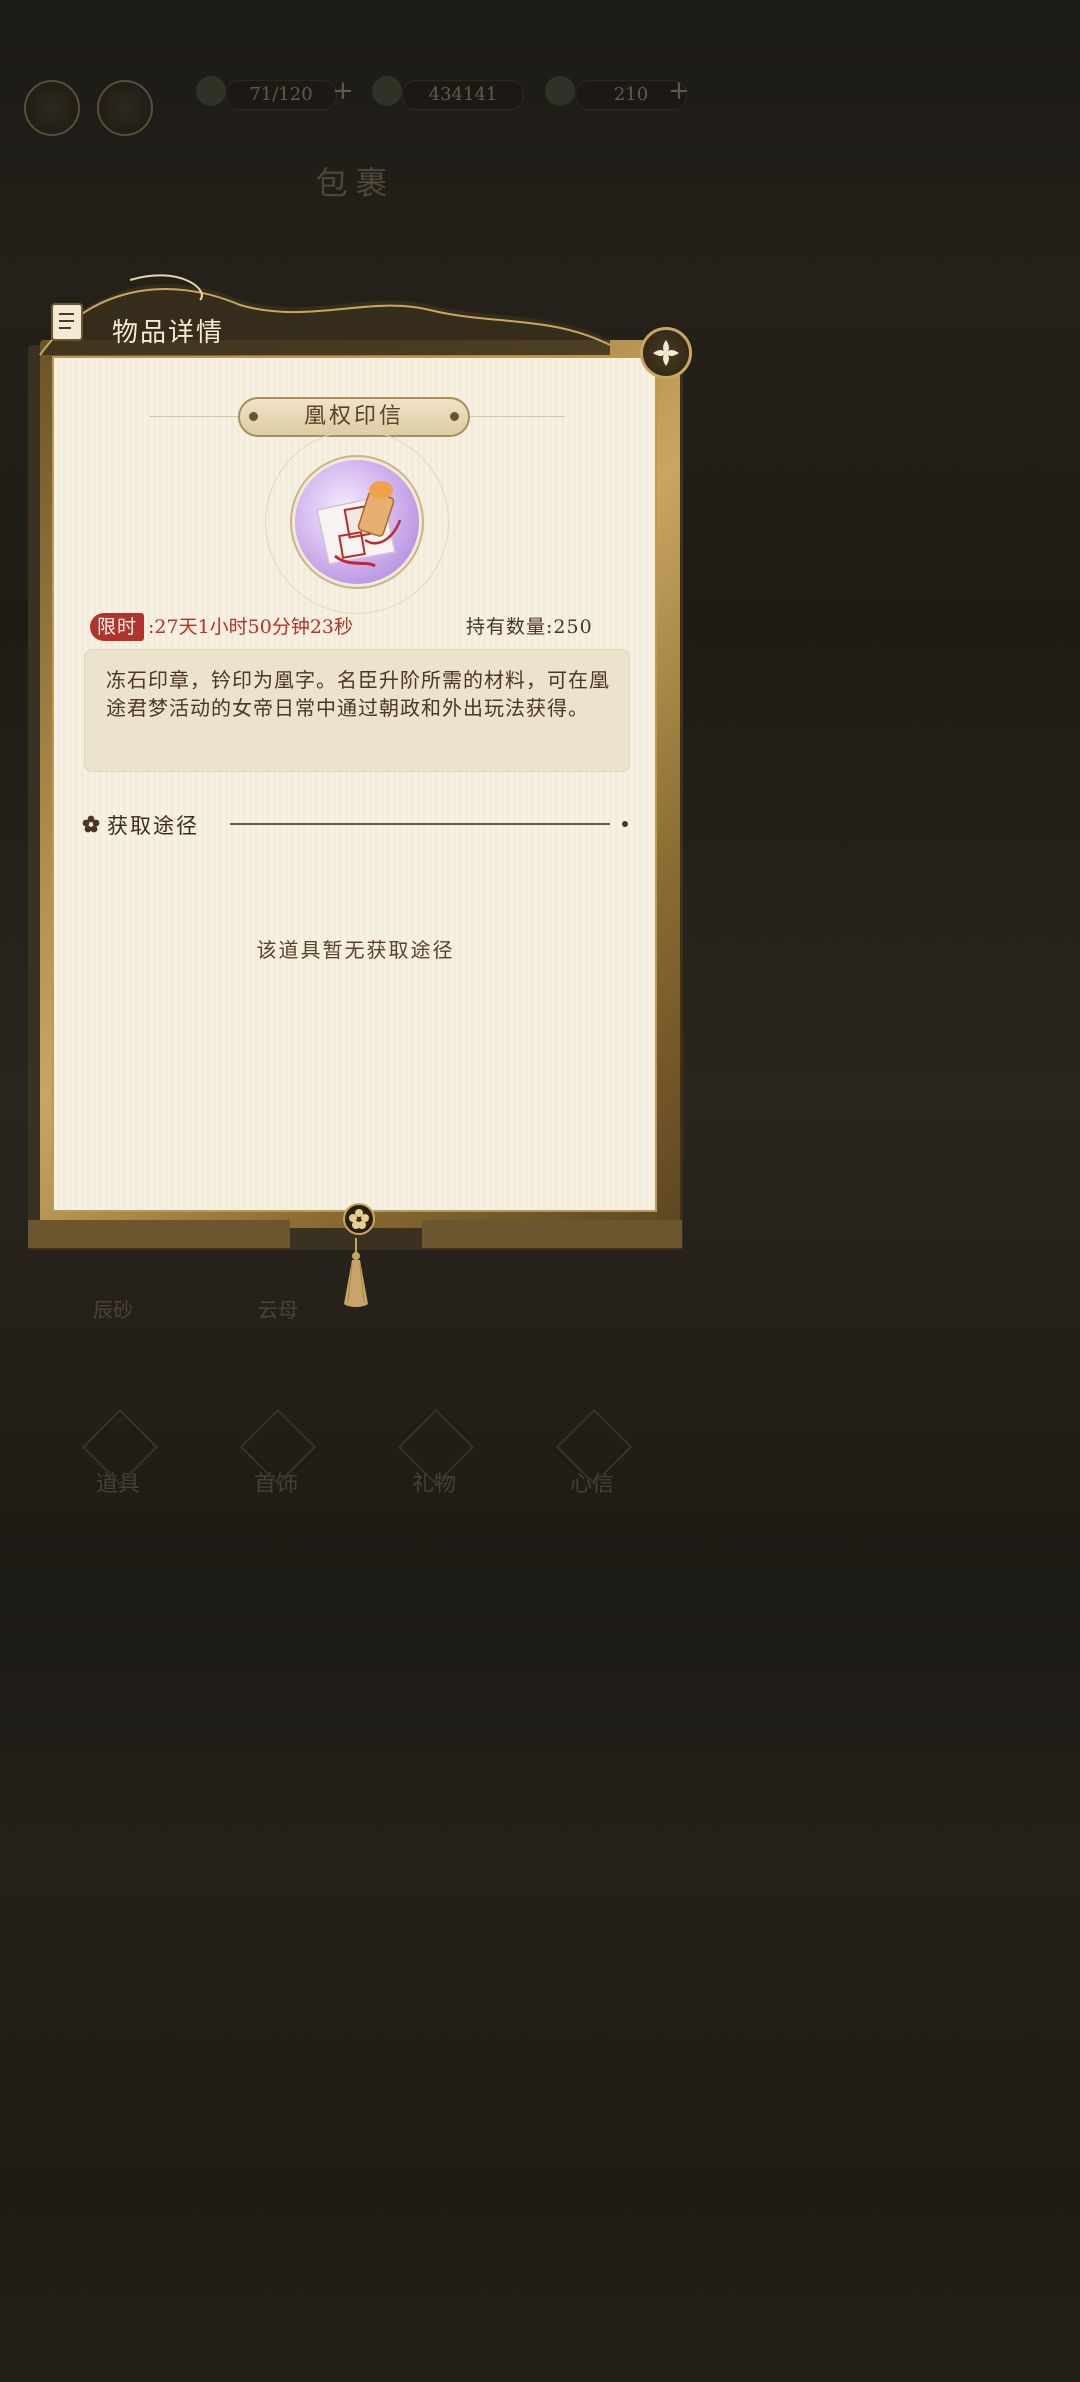 This screenshot has width=1080, height=2382. I want to click on stamina-counter: 71/120, so click(281, 95).